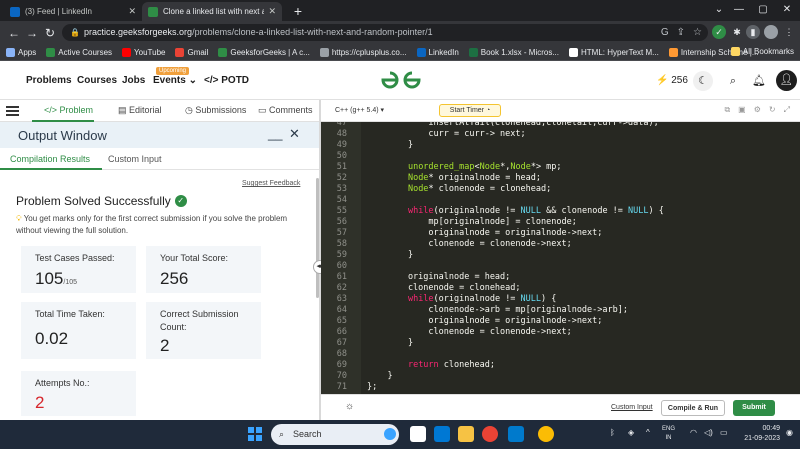 The image size is (800, 449). I want to click on code-line: 56 mp[originalnode] = clonenode;, so click(560, 222).